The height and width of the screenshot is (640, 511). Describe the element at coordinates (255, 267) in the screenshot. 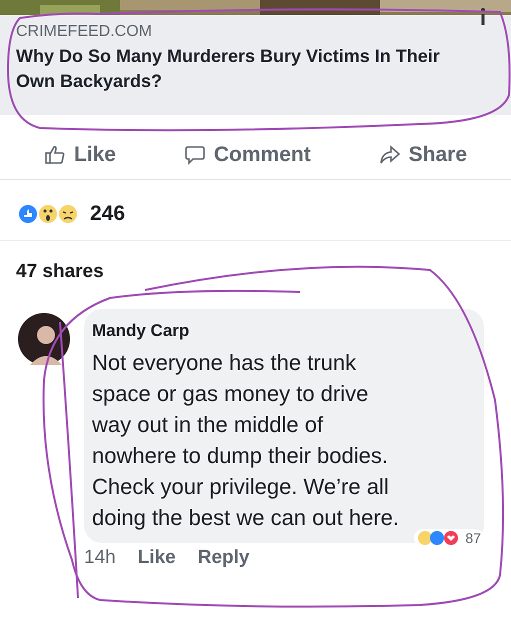

I see `share-count: 47 shares` at that location.